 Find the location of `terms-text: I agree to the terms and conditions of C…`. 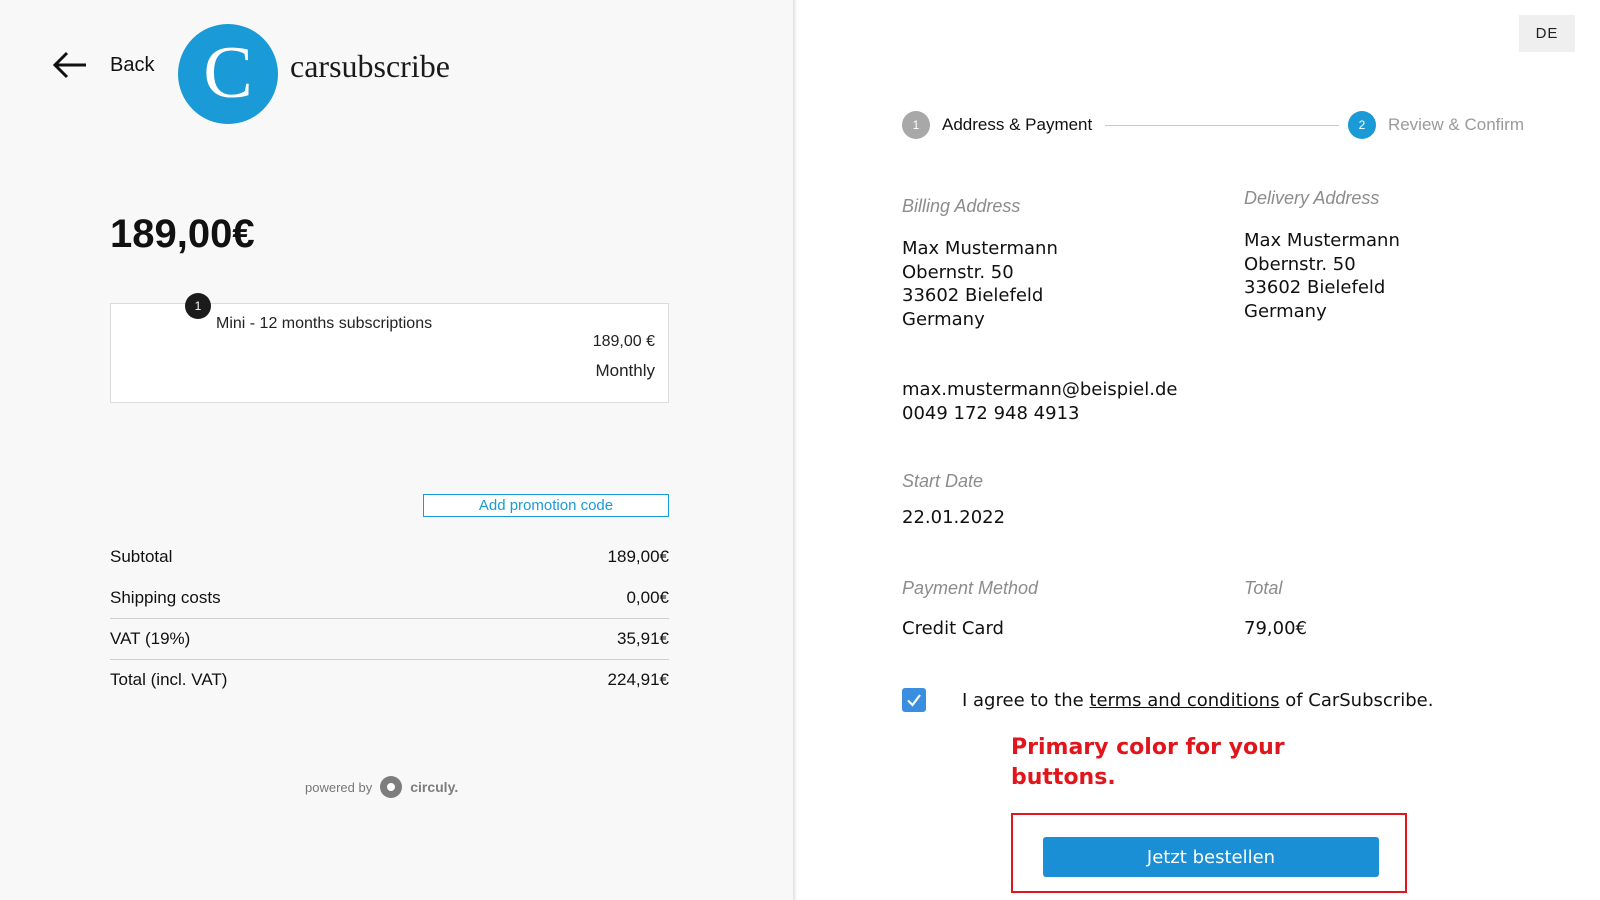

terms-text: I agree to the terms and conditions of C… is located at coordinates (1197, 700).